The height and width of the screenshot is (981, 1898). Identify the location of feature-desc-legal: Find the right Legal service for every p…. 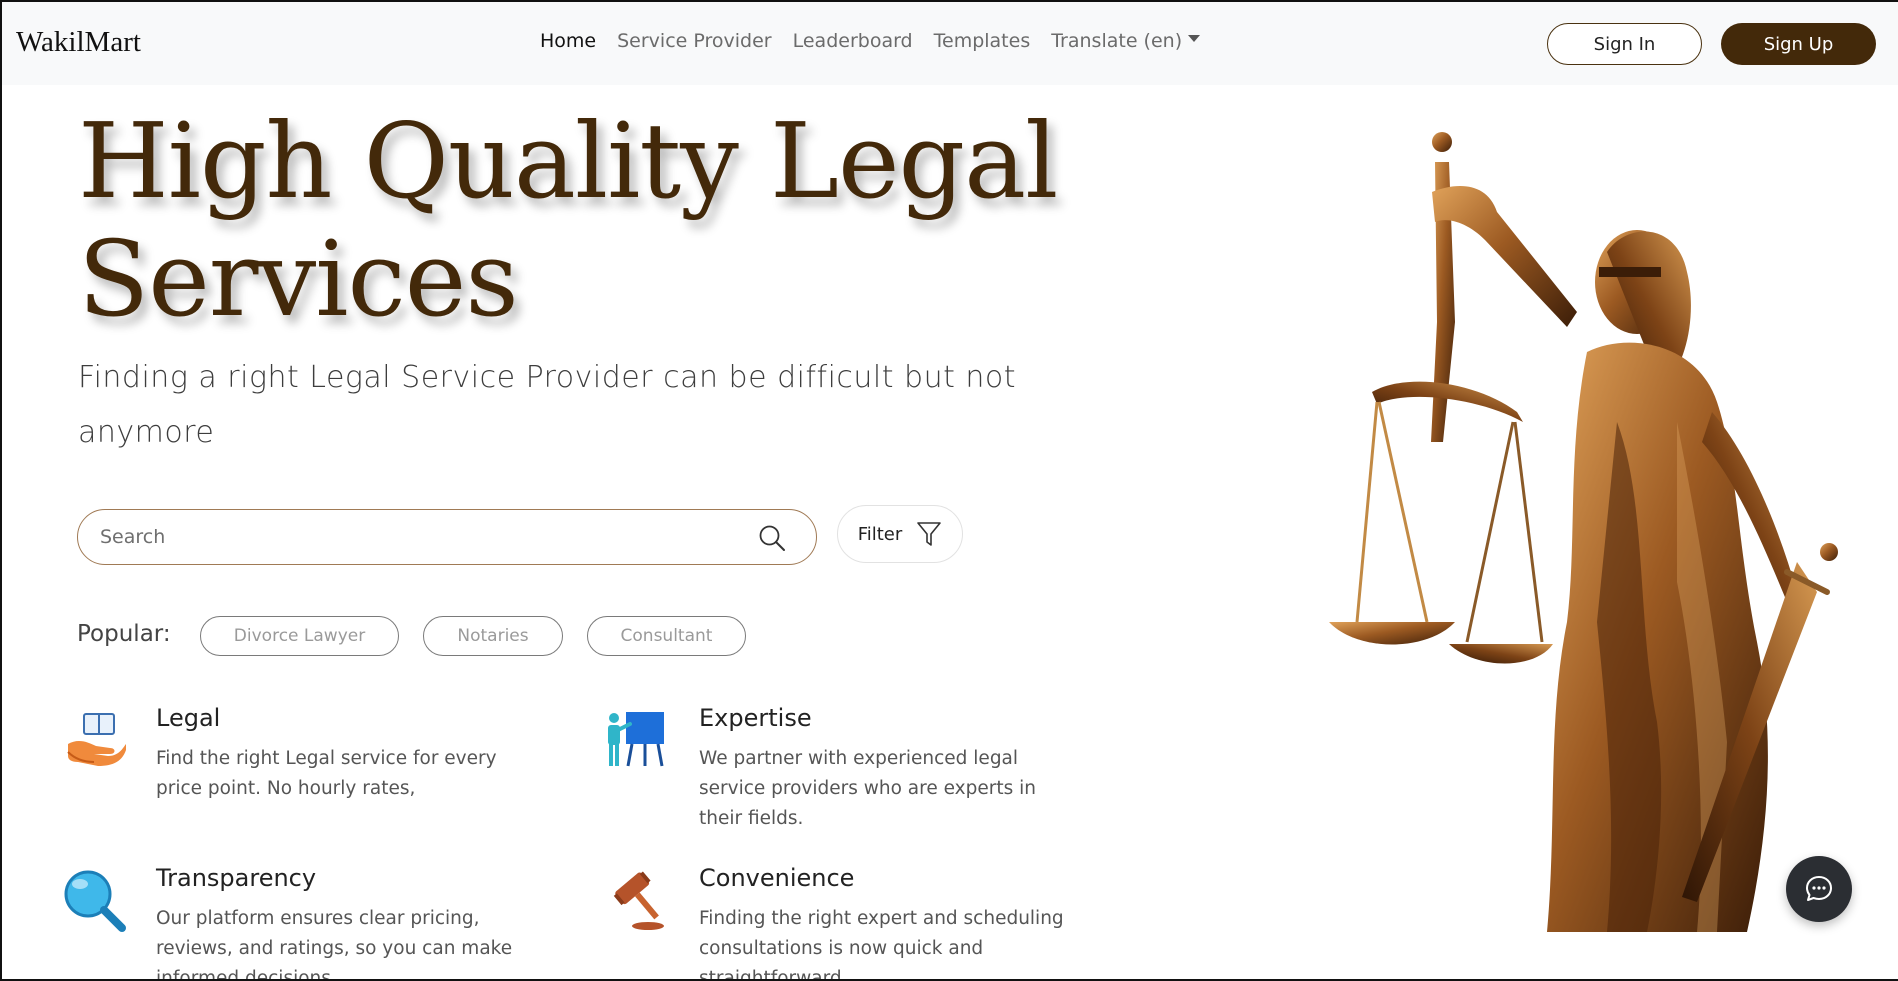
(326, 773).